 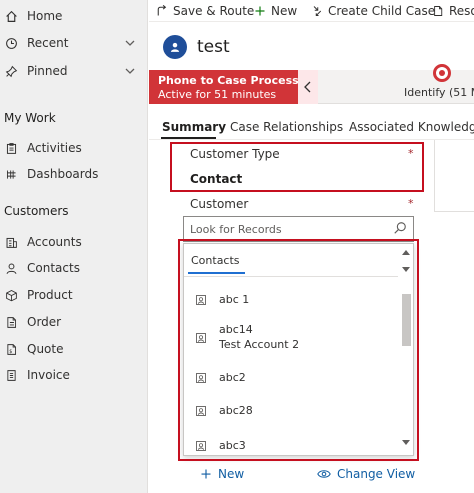 I want to click on document-icon, so click(x=11, y=322).